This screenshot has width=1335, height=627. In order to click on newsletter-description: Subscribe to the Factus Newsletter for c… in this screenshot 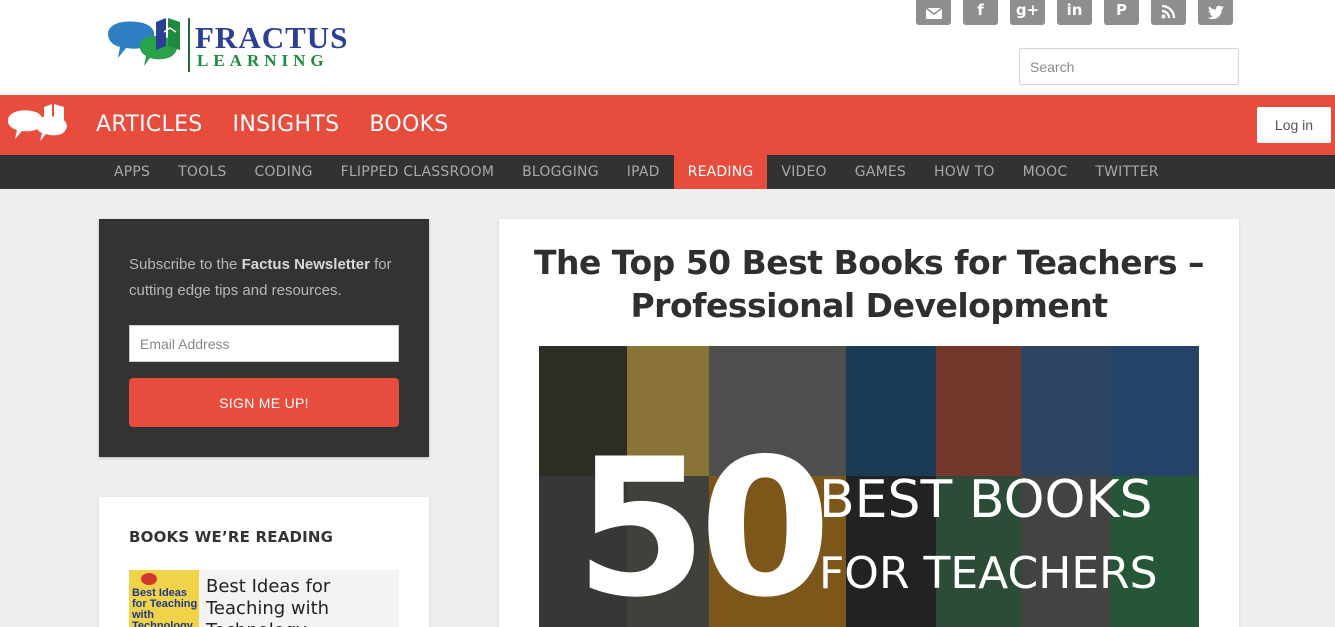, I will do `click(269, 278)`.